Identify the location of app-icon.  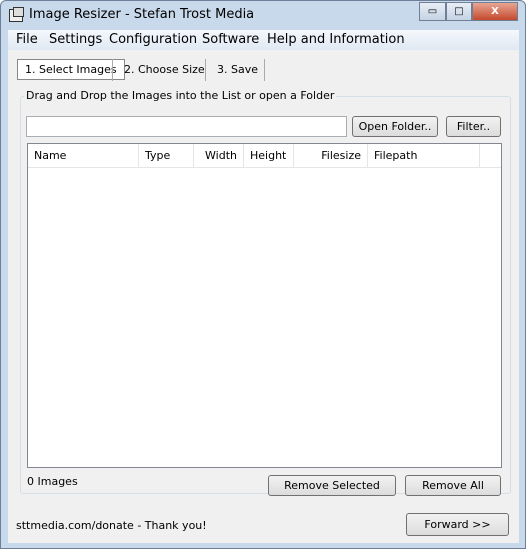
(16, 14).